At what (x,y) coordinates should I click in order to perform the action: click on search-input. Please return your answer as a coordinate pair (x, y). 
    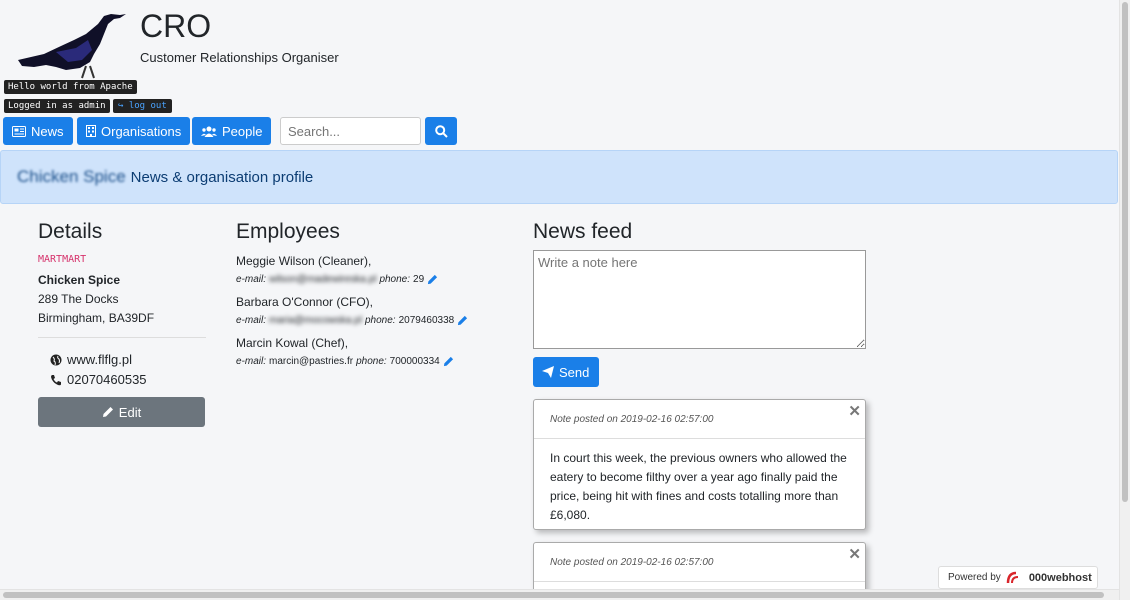
    Looking at the image, I should click on (350, 131).